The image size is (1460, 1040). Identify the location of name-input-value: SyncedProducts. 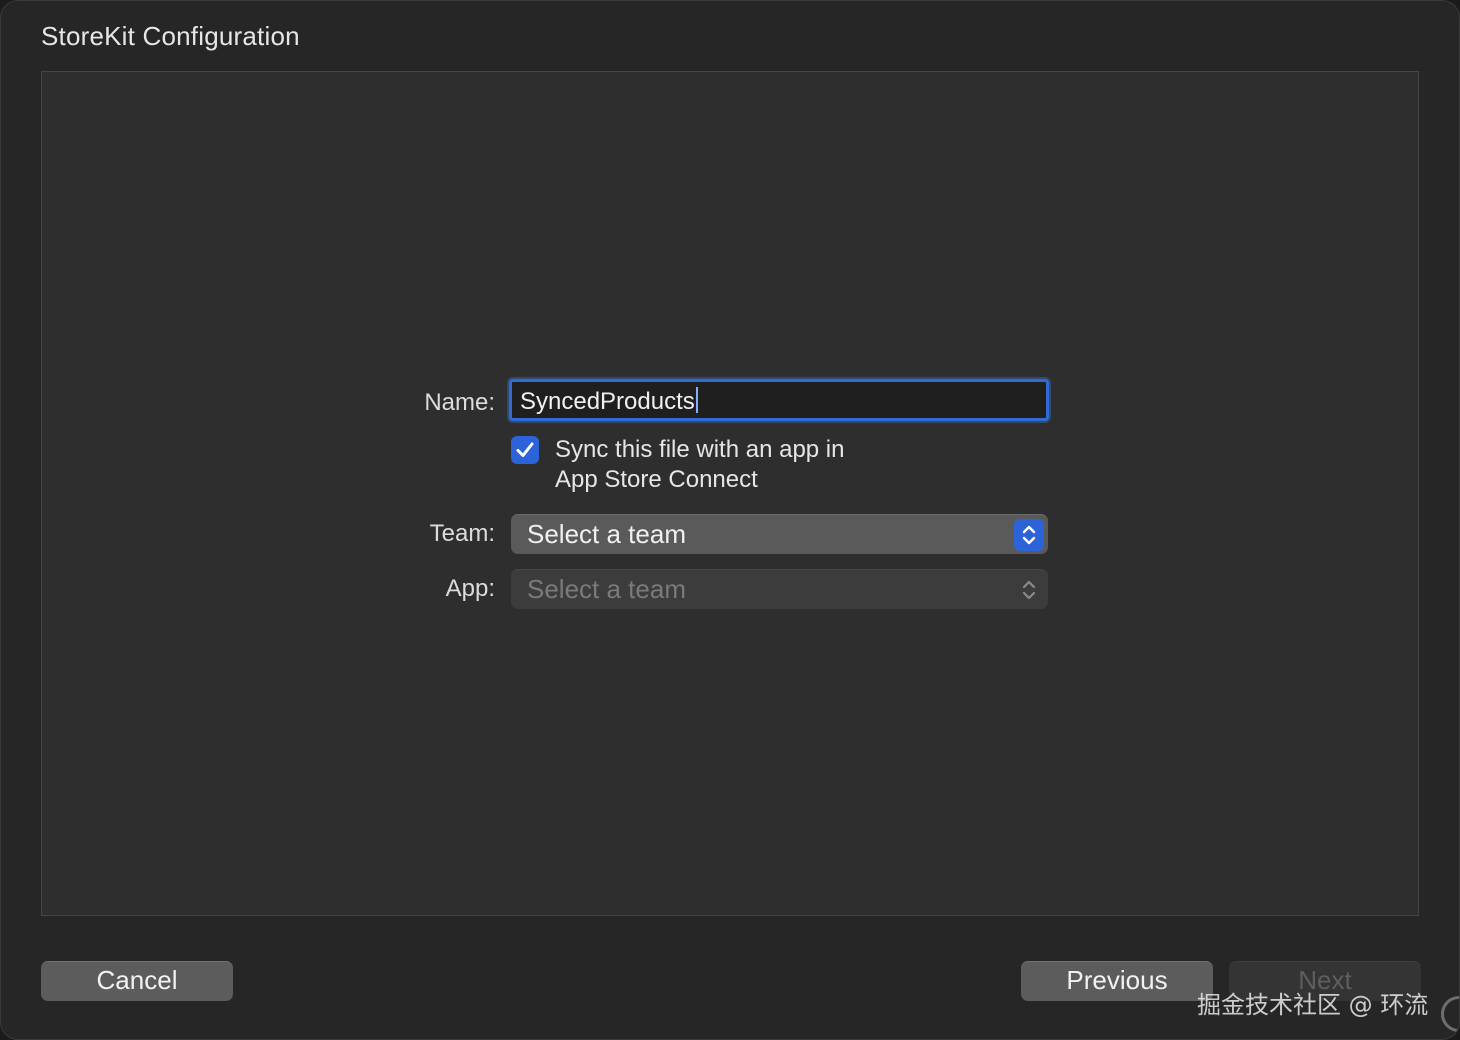
(607, 401).